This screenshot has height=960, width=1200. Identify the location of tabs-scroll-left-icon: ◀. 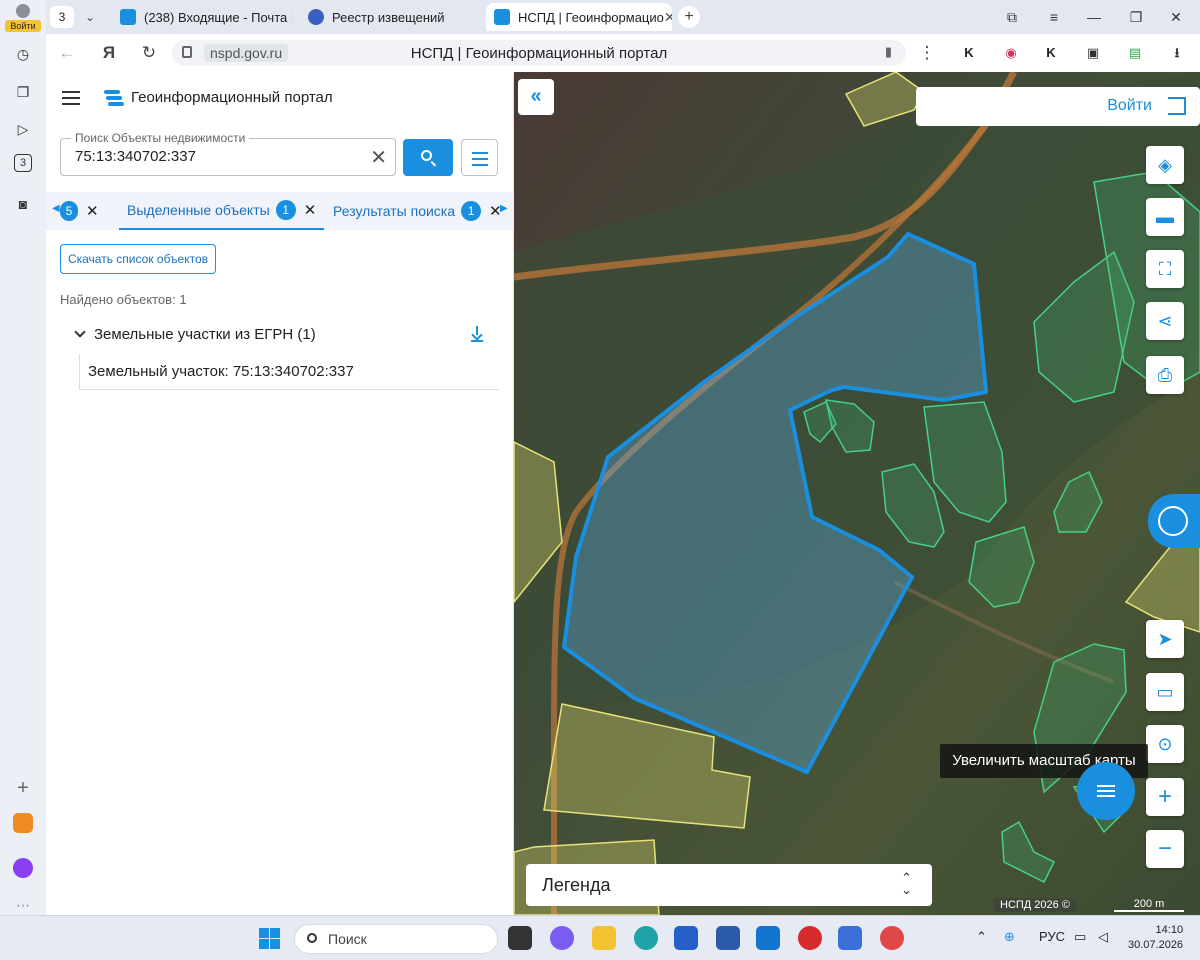
(56, 208).